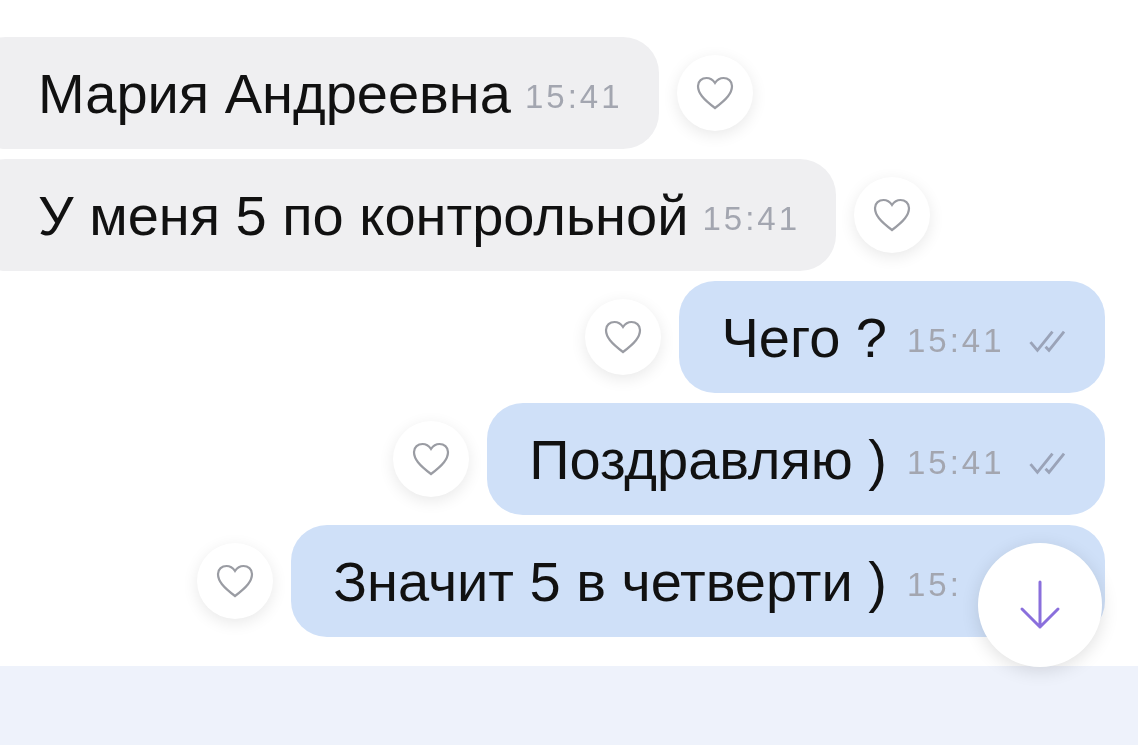  I want to click on message-text: У меня 5 по контрольной, so click(363, 215).